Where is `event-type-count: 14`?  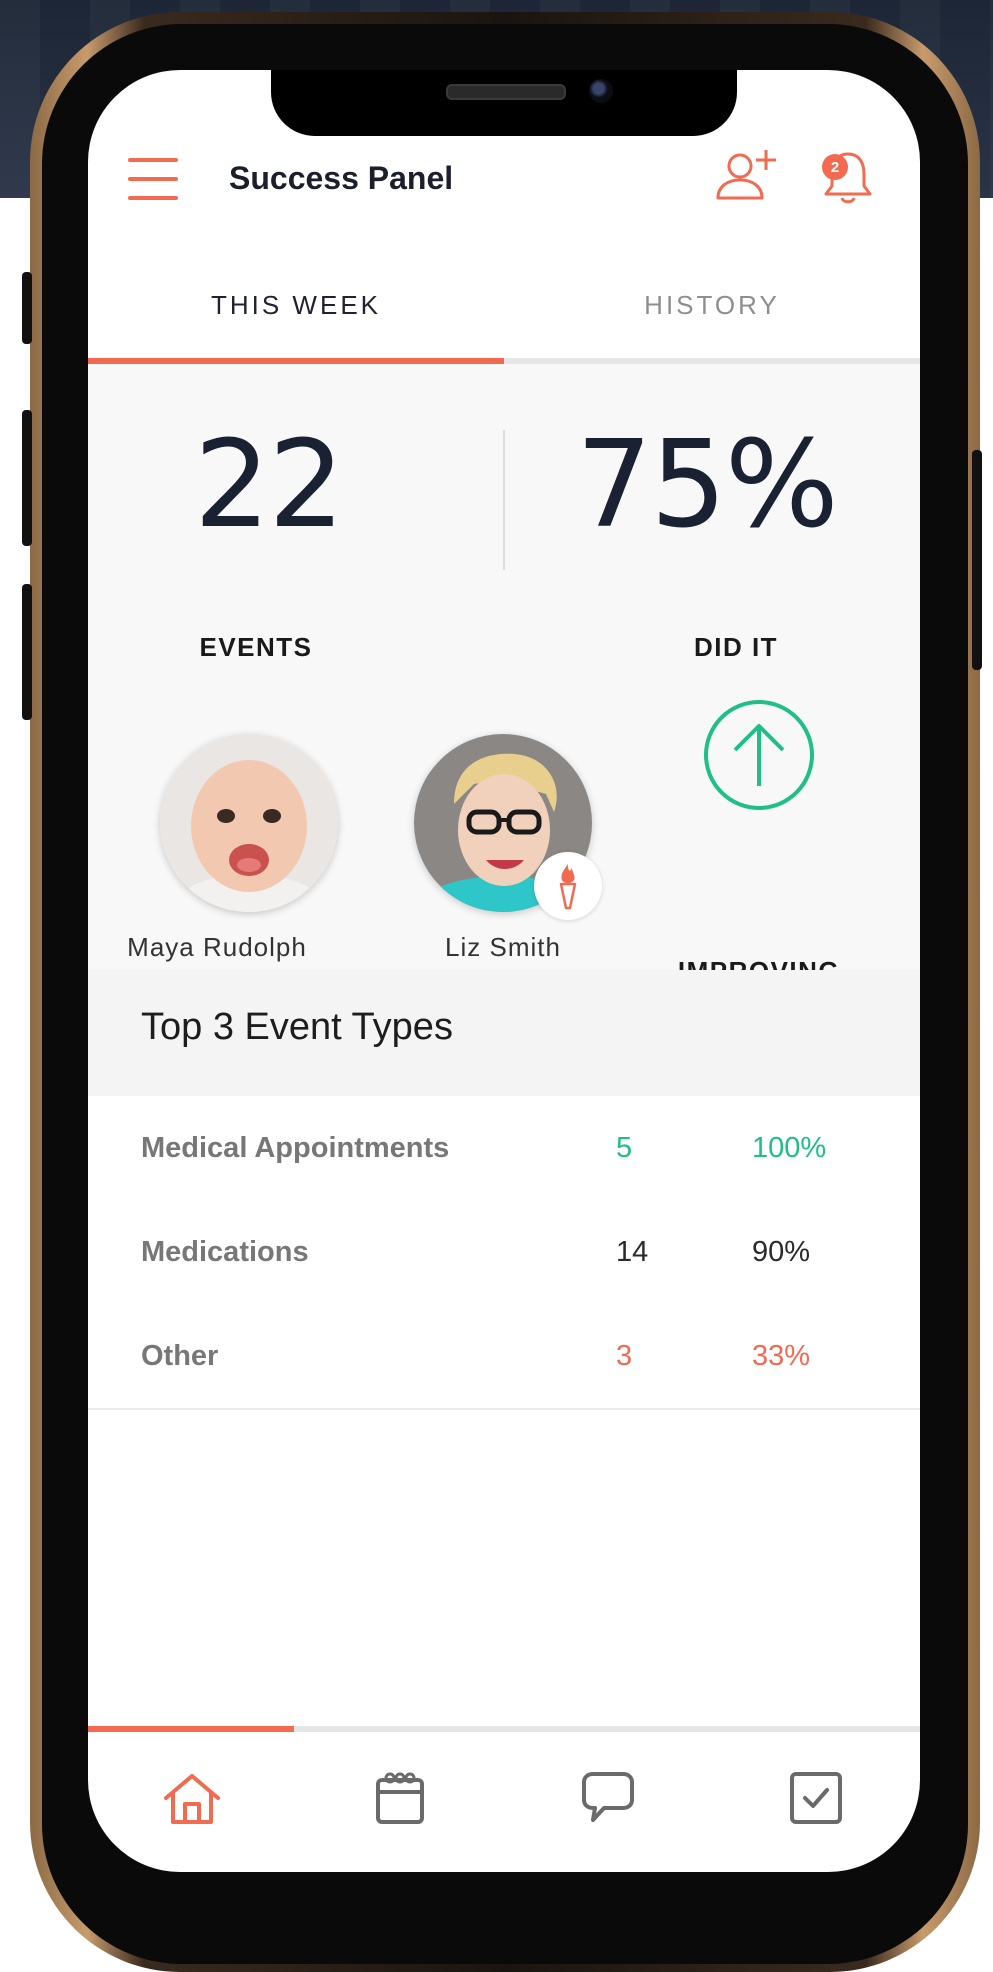
event-type-count: 14 is located at coordinates (632, 1252).